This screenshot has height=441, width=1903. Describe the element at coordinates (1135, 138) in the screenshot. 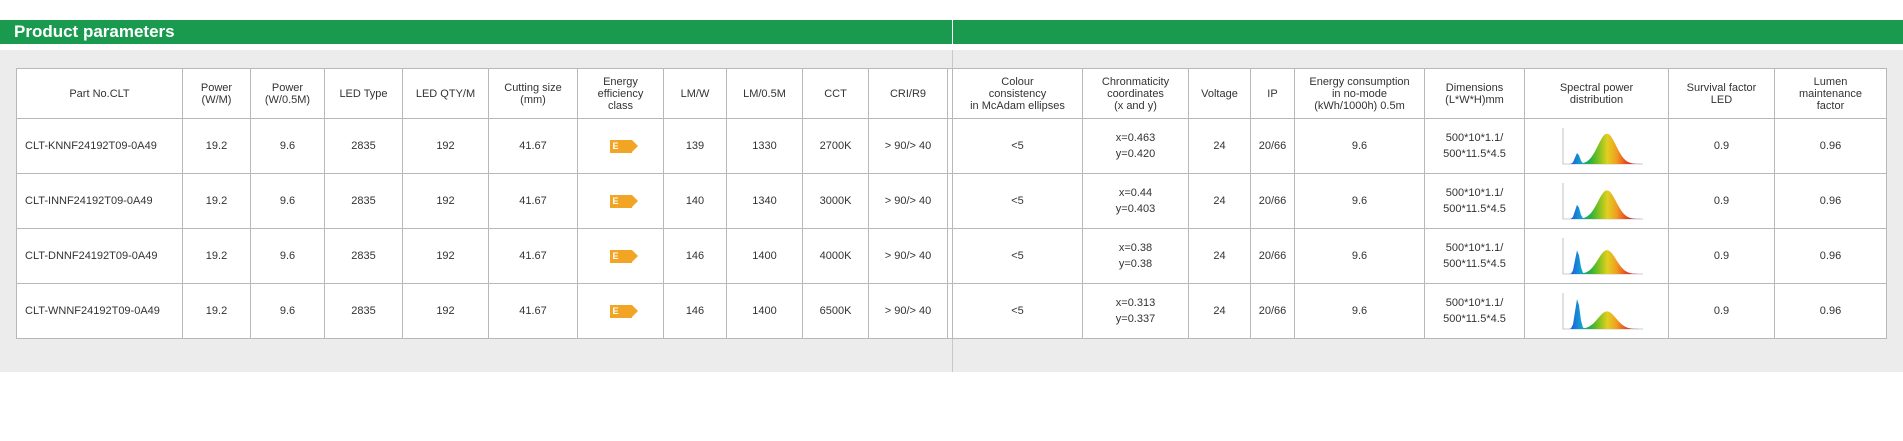

I see `chromaticity-x: x=0.463` at that location.